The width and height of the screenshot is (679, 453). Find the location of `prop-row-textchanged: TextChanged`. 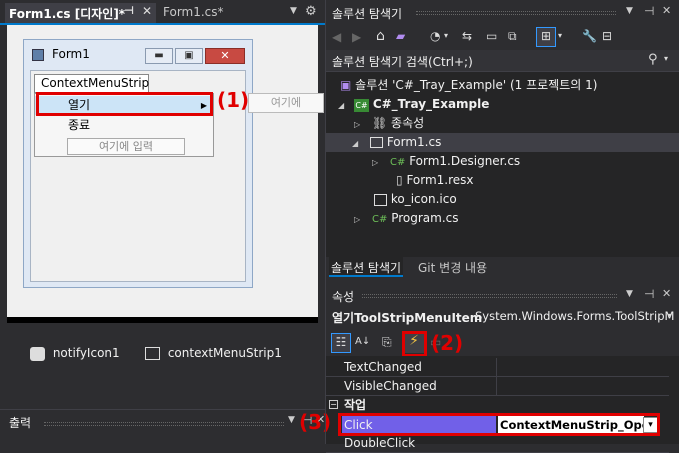

prop-row-textchanged: TextChanged is located at coordinates (497, 367).